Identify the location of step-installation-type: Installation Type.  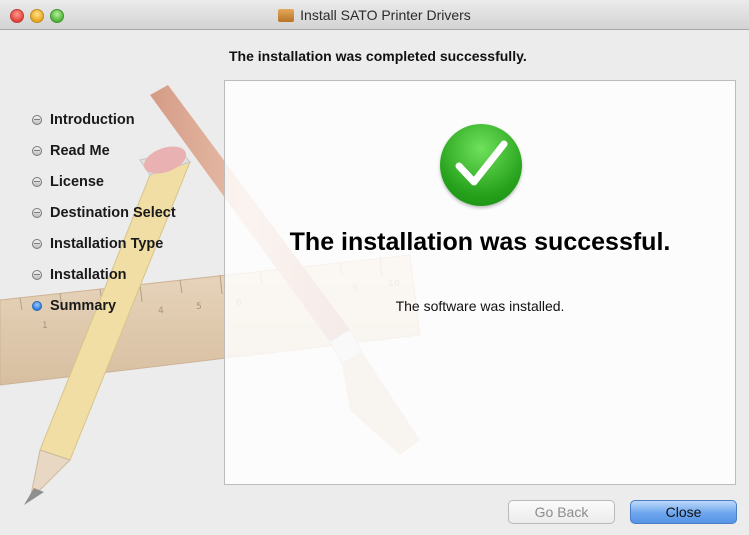
(104, 243).